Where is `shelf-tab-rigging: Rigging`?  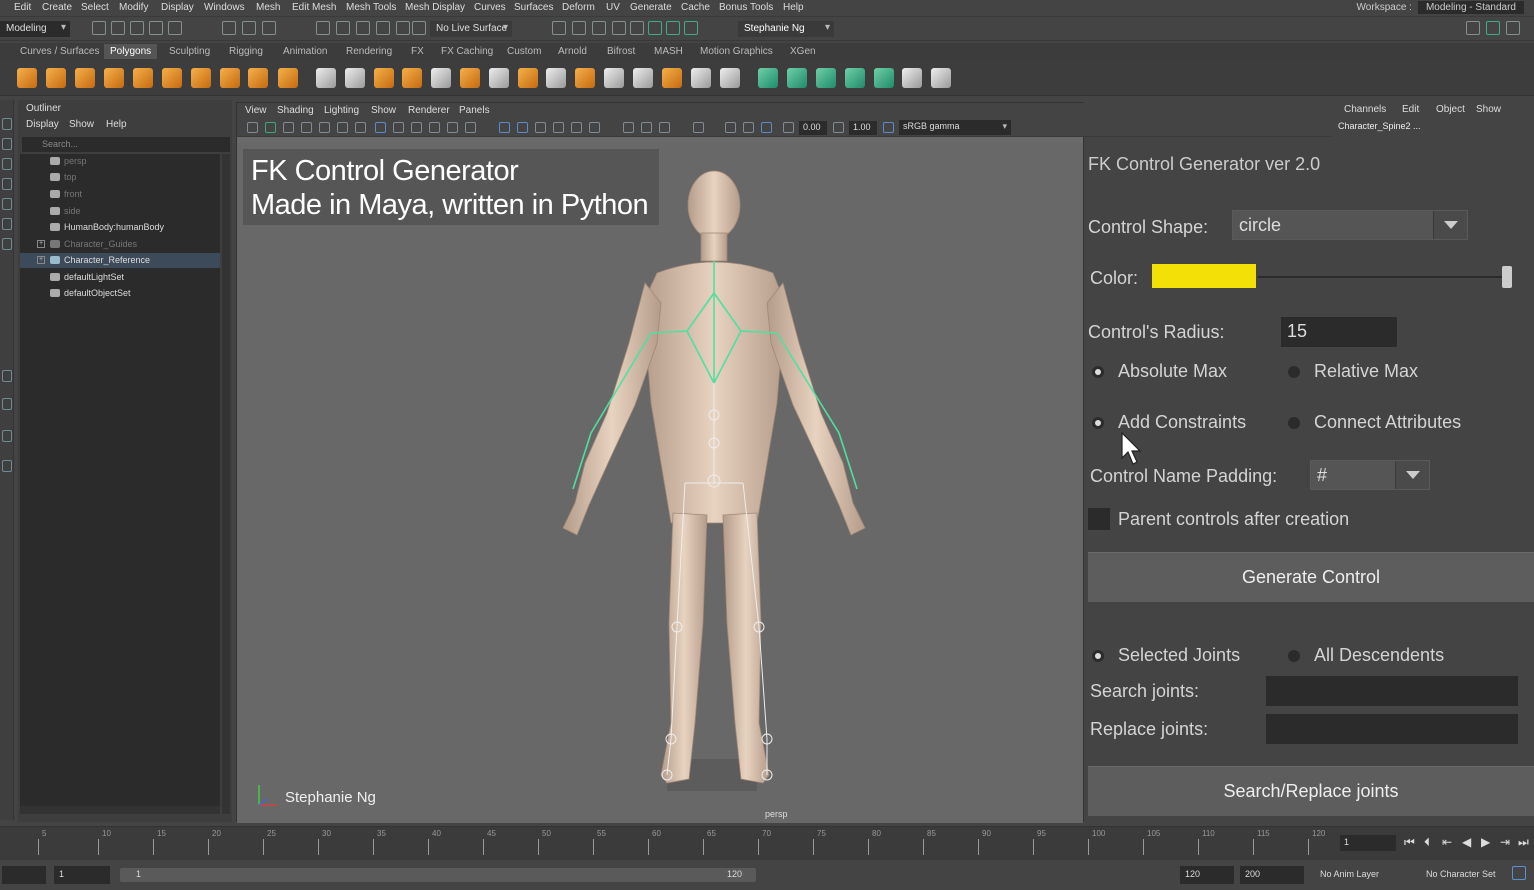 shelf-tab-rigging: Rigging is located at coordinates (246, 51).